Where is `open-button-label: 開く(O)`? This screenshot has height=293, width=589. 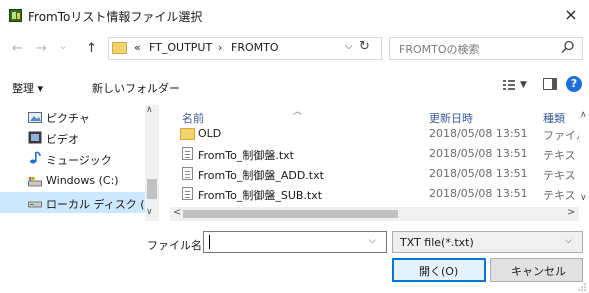 open-button-label: 開く(O) is located at coordinates (439, 271).